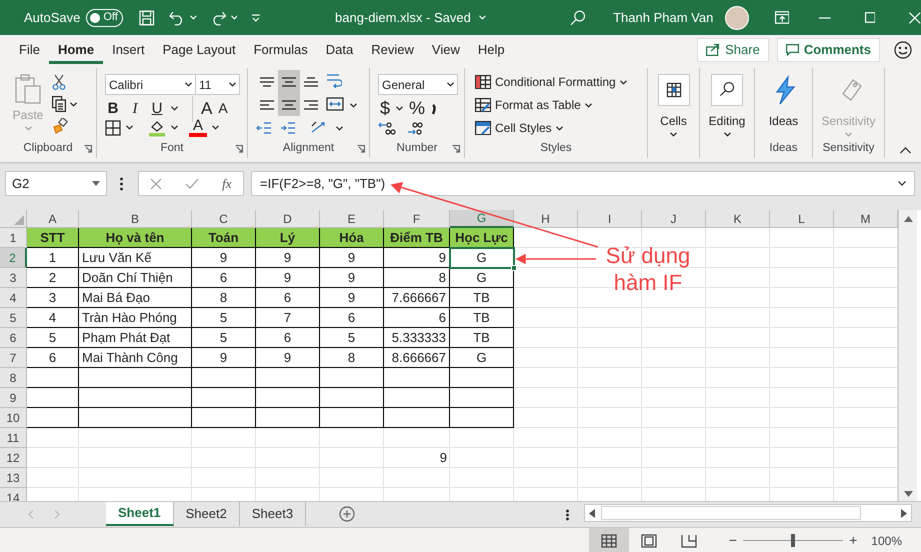 The image size is (921, 552). What do you see at coordinates (783, 102) in the screenshot?
I see `big-ribbon-button: Ideas` at bounding box center [783, 102].